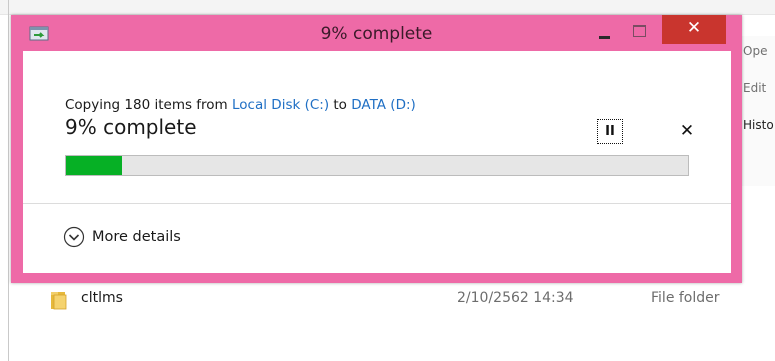 Image resolution: width=775 pixels, height=361 pixels. Describe the element at coordinates (149, 105) in the screenshot. I see `copy-prefix-text: Copying 180 items from` at that location.